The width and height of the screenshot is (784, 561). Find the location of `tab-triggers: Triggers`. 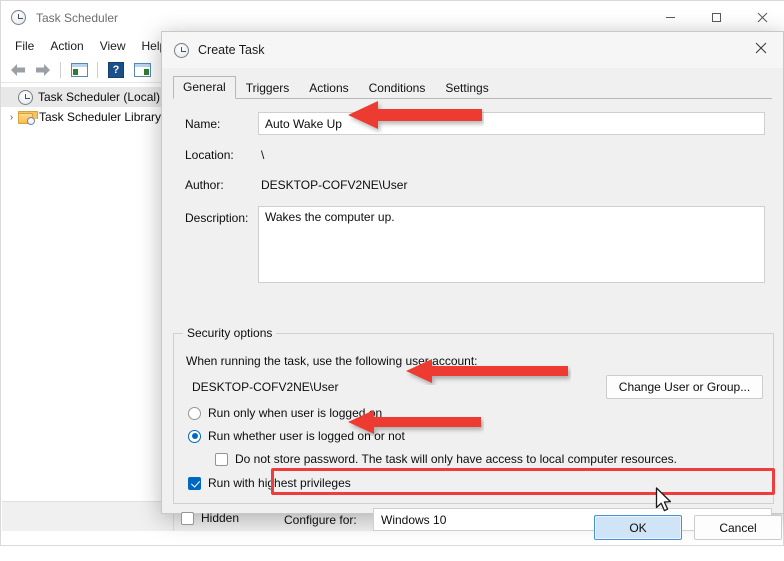

tab-triggers: Triggers is located at coordinates (268, 88).